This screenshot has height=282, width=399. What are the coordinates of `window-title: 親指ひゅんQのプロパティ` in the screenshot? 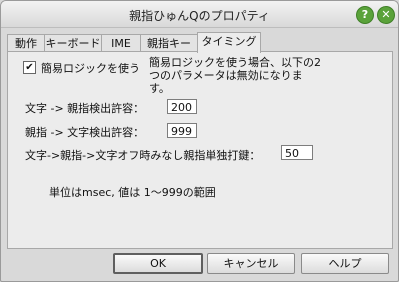 It's located at (199, 16).